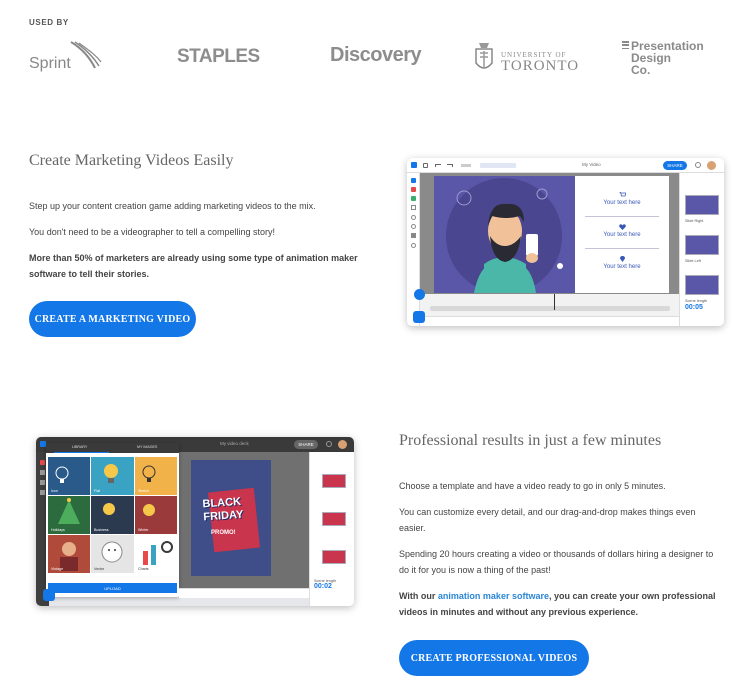  What do you see at coordinates (413, 226) in the screenshot?
I see `zoom-out-icon` at bounding box center [413, 226].